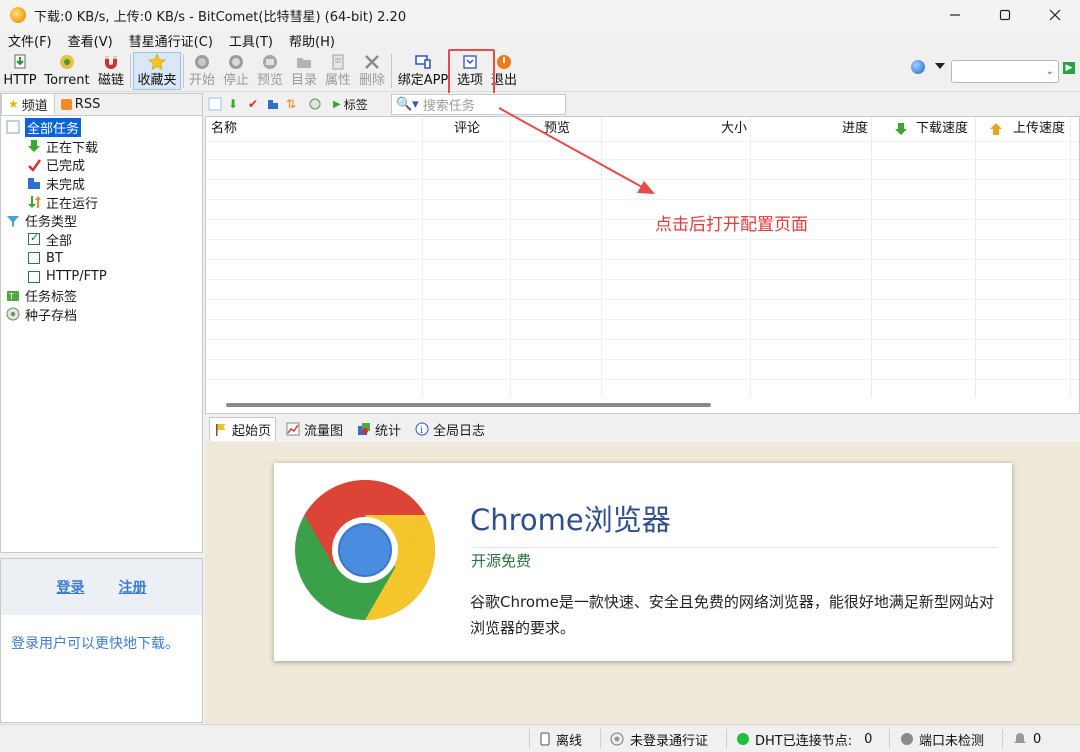 Image resolution: width=1080 pixels, height=752 pixels. What do you see at coordinates (478, 104) in the screenshot?
I see `task-search-input: 🔍▾ 搜索任务` at bounding box center [478, 104].